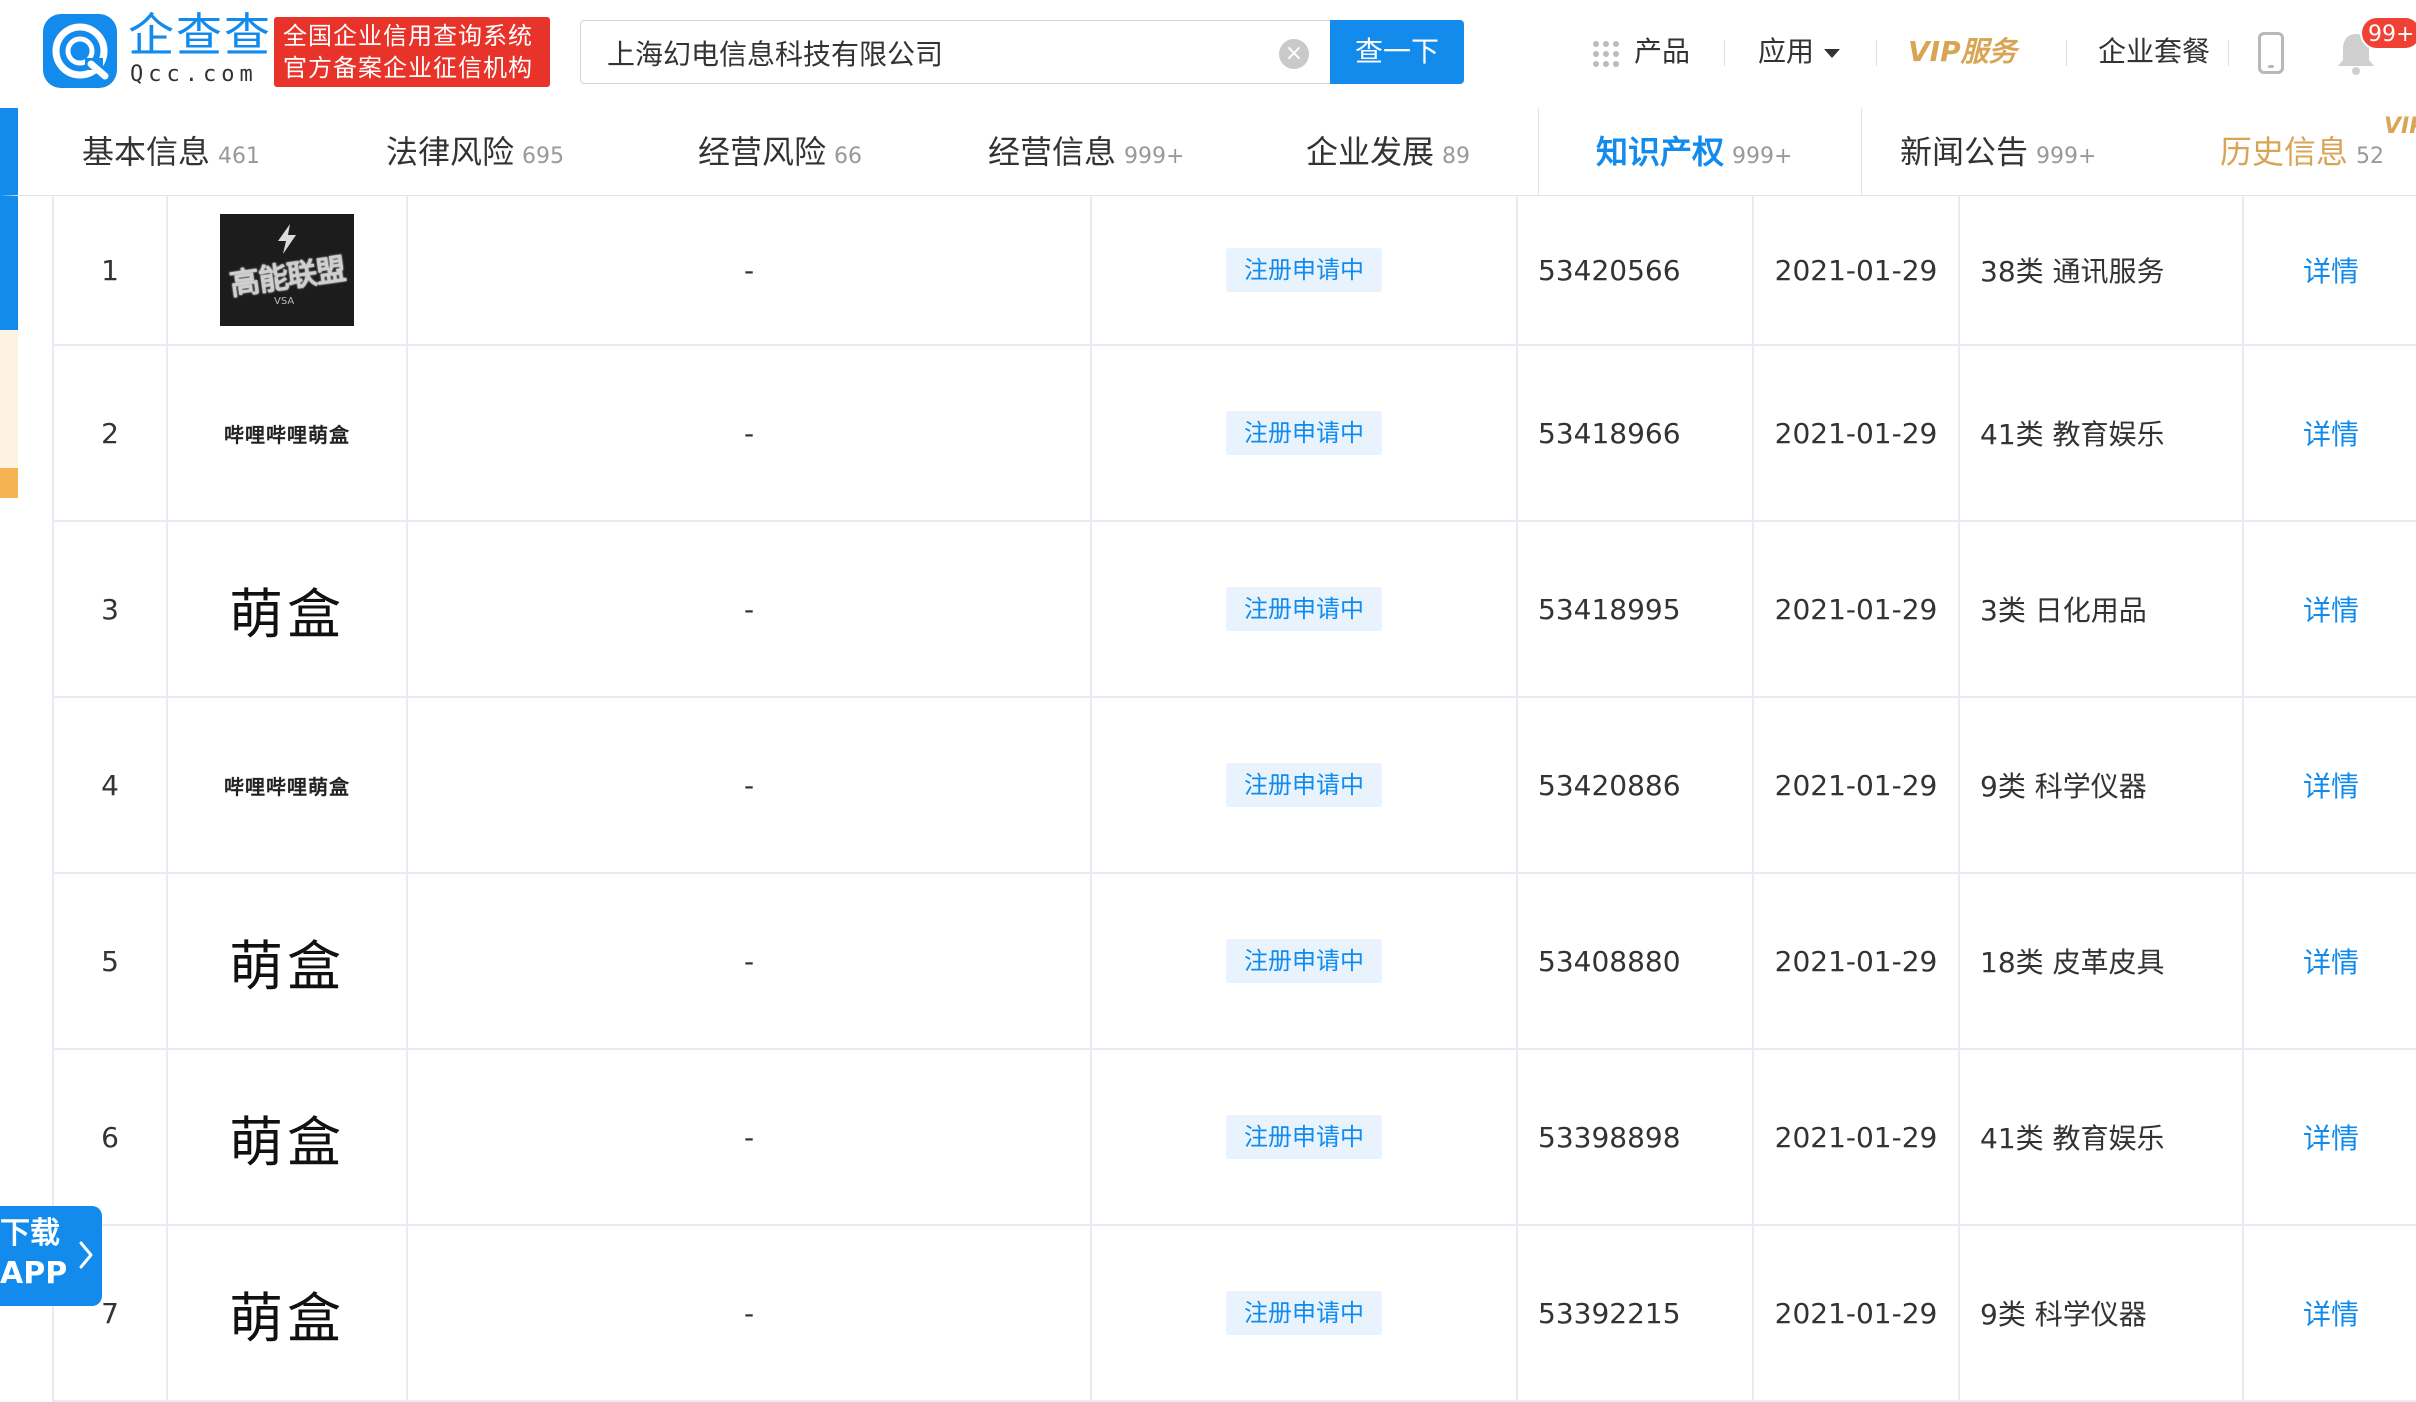  Describe the element at coordinates (1962, 52) in the screenshot. I see `nav-vip-service: VIP服务` at that location.